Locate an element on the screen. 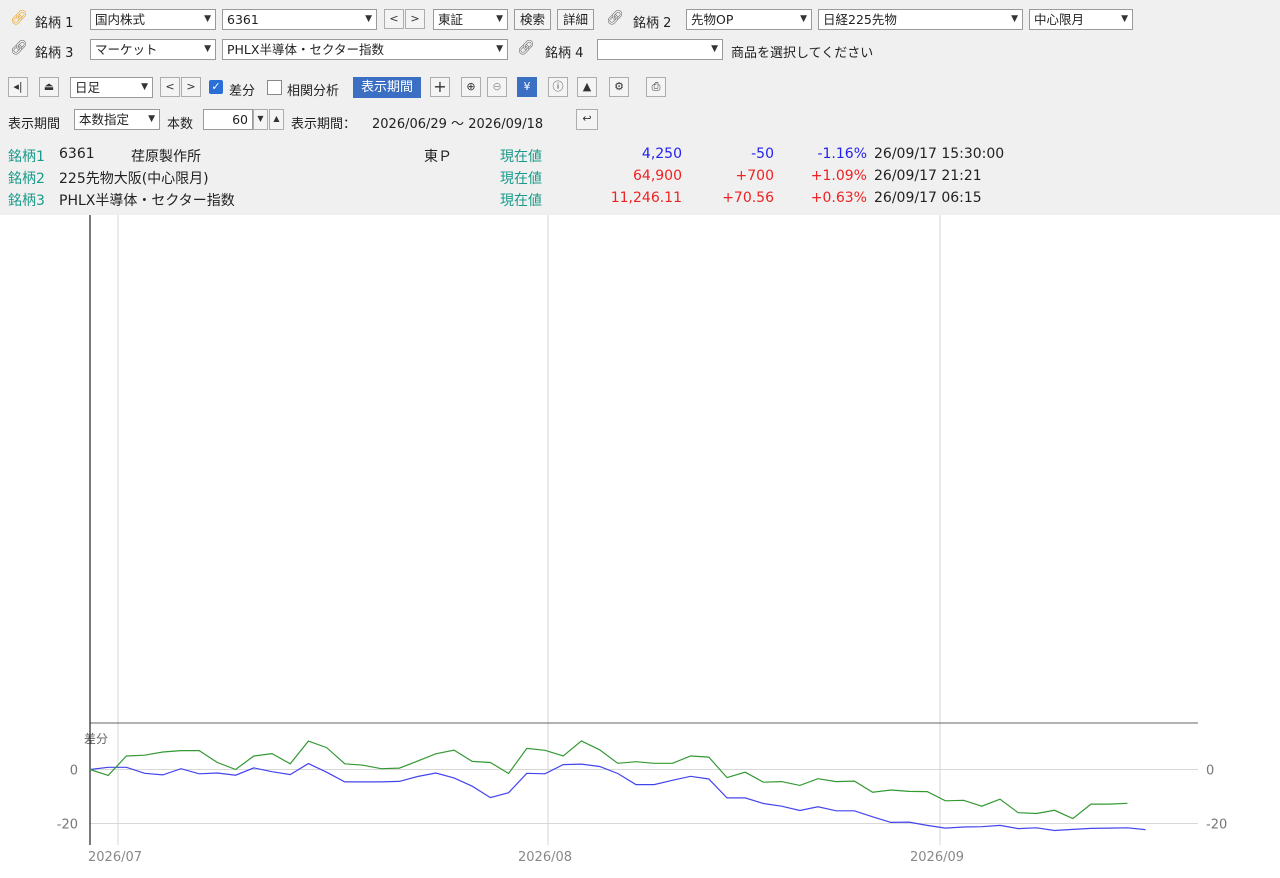 This screenshot has width=1280, height=878. next-button: > is located at coordinates (191, 87).